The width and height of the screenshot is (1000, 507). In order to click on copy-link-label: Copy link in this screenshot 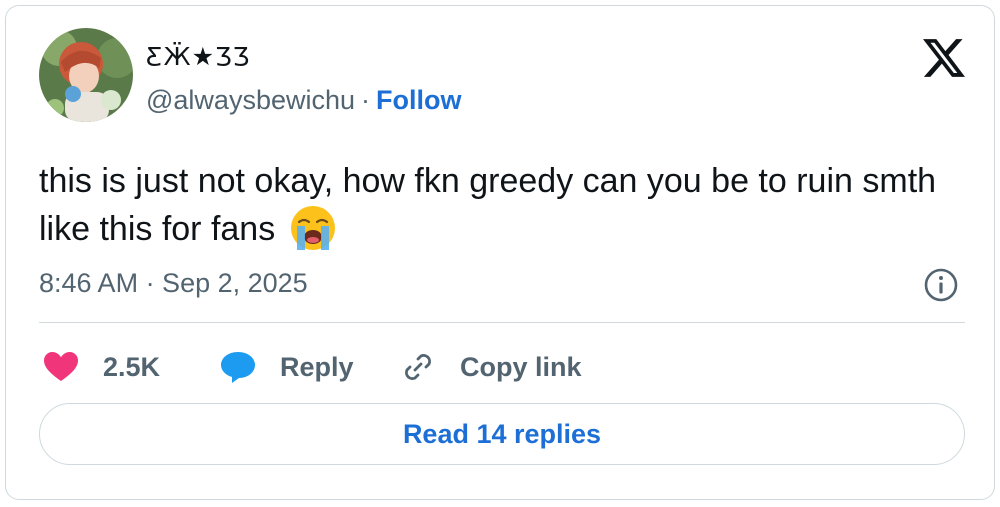, I will do `click(521, 366)`.